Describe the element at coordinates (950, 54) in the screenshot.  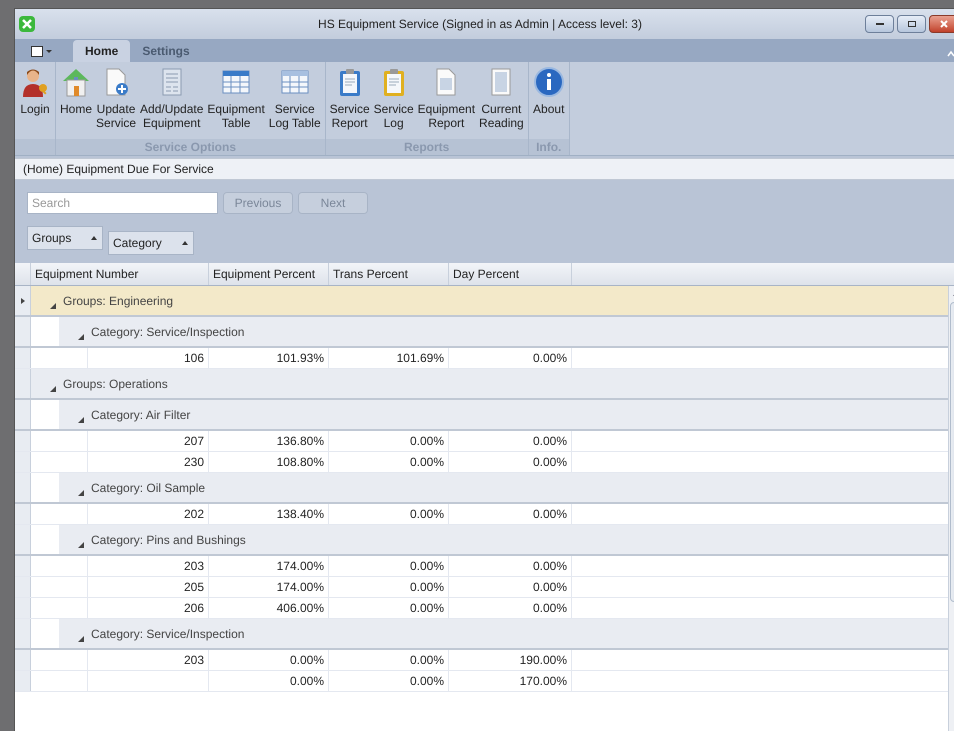
I see `collapse-ribbon-icon` at that location.